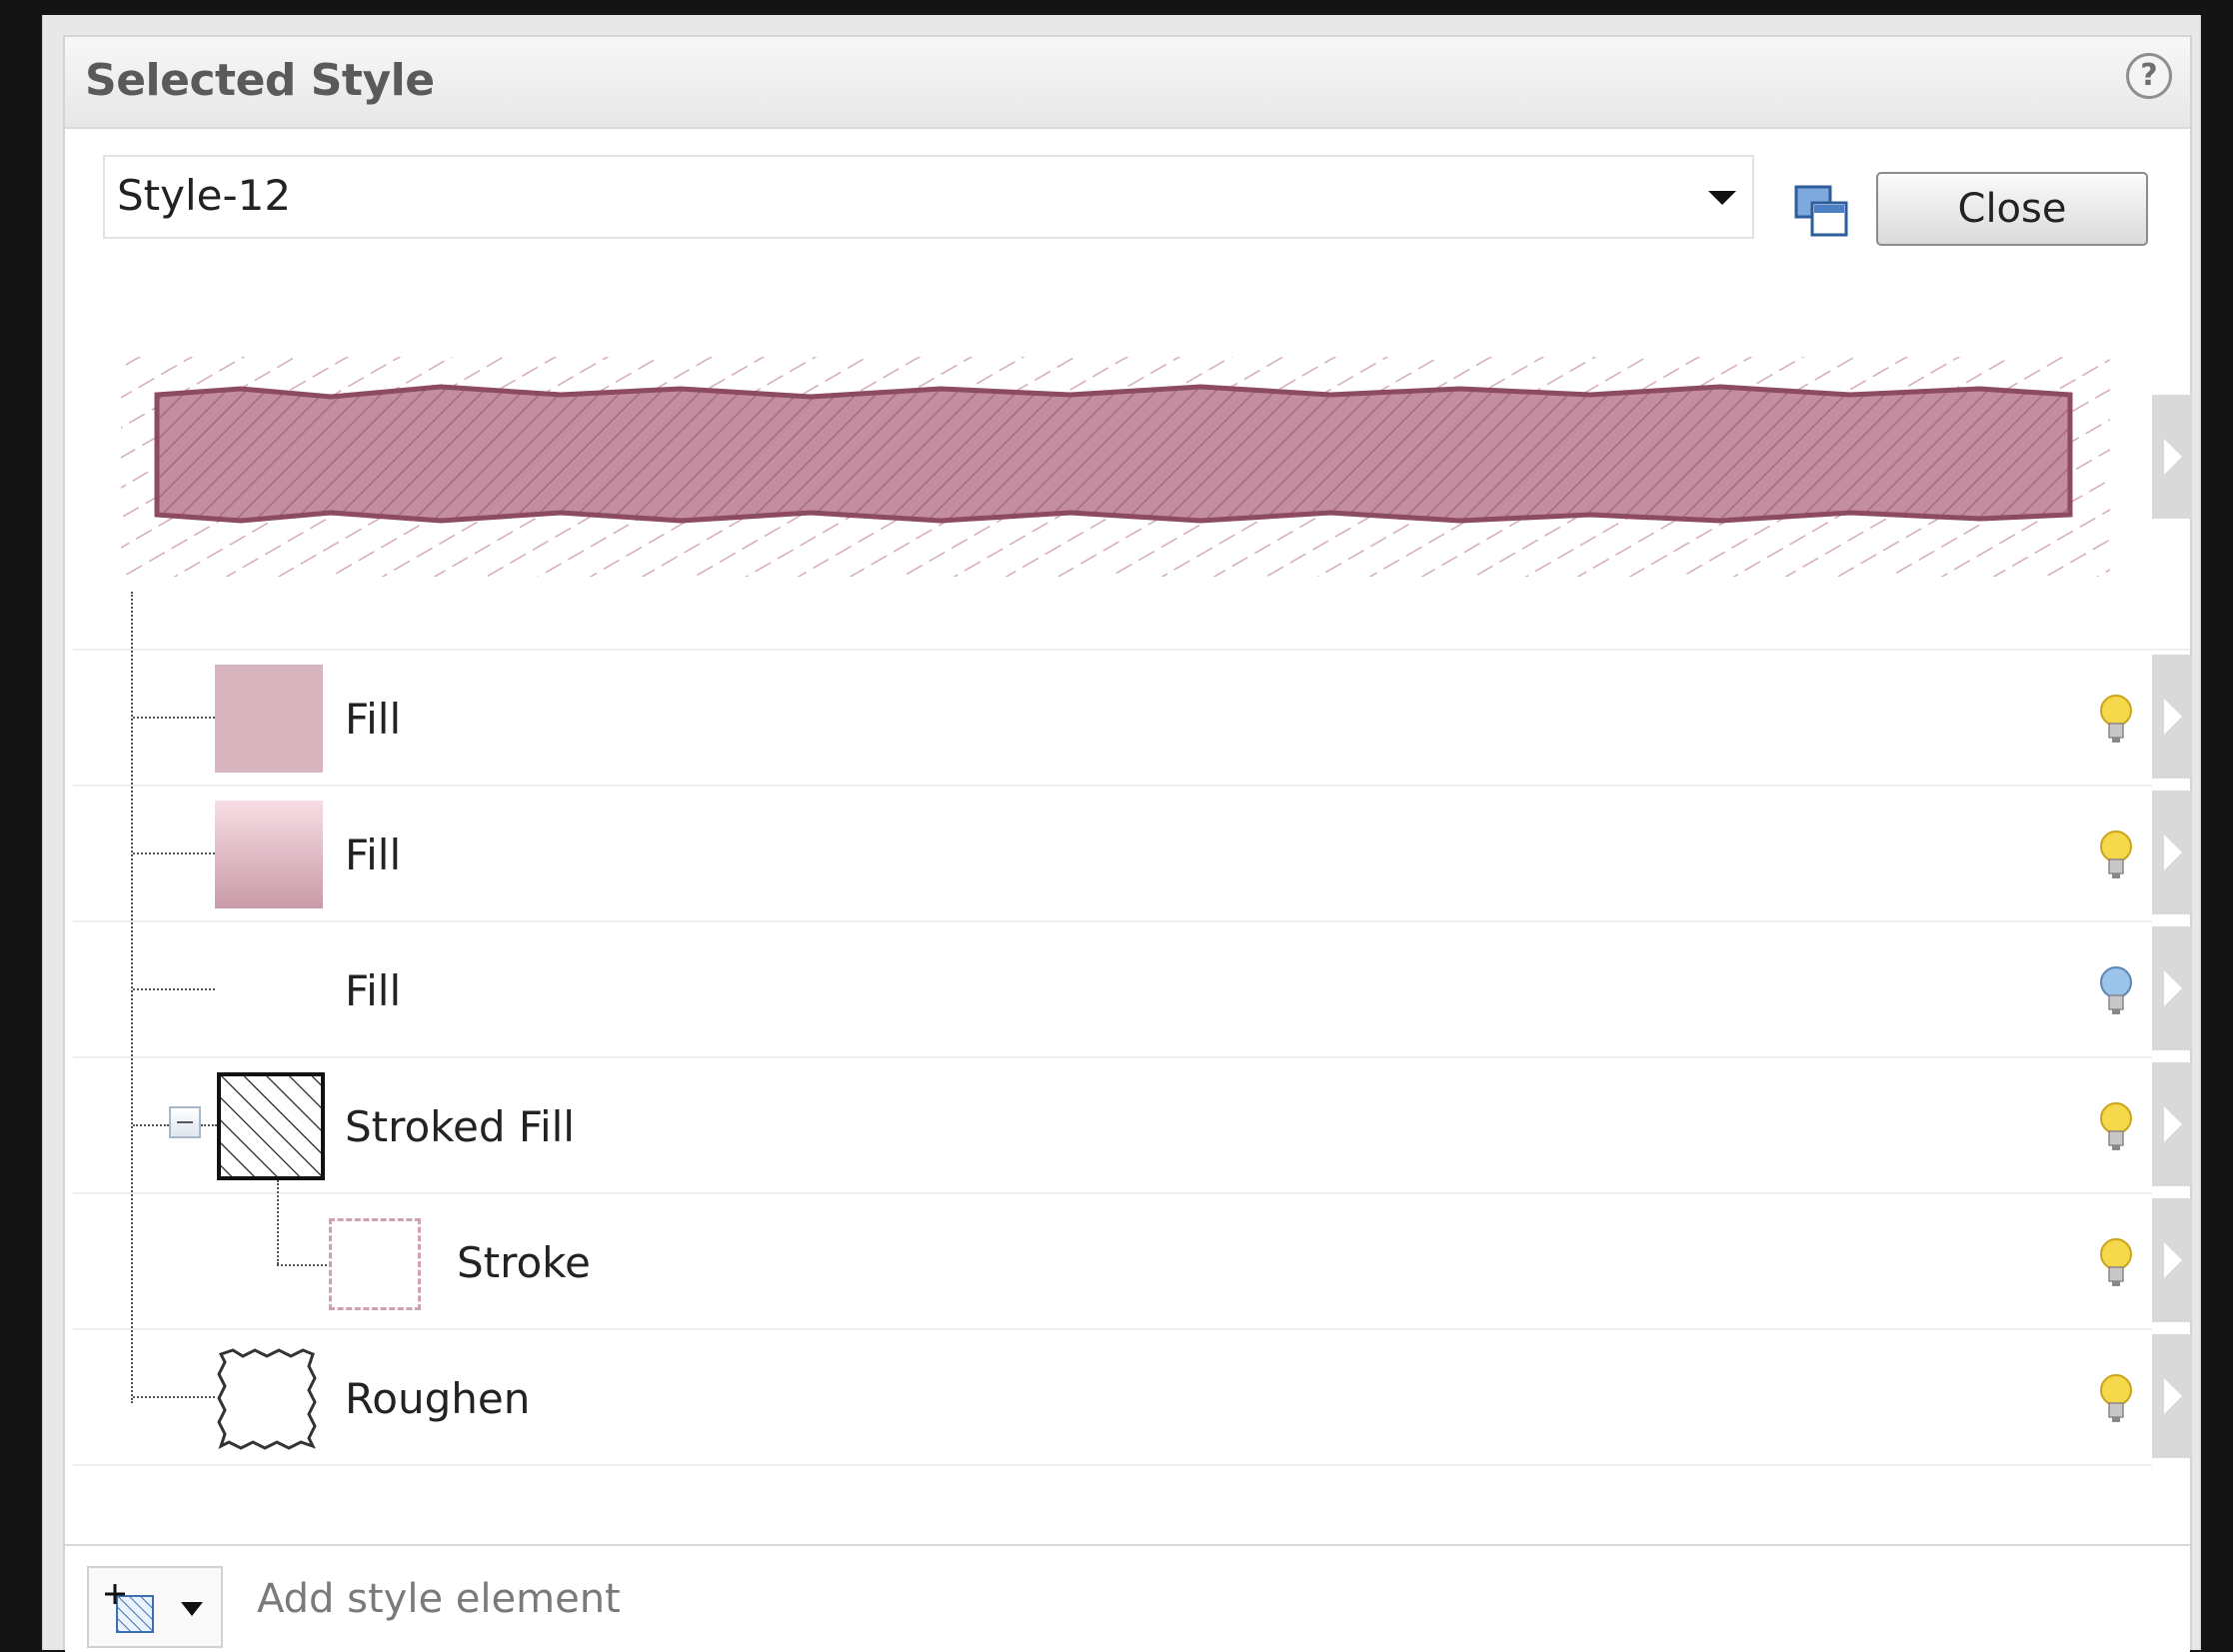 Image resolution: width=2233 pixels, height=1652 pixels. Describe the element at coordinates (929, 197) in the screenshot. I see `style-dropdown: Style-12` at that location.